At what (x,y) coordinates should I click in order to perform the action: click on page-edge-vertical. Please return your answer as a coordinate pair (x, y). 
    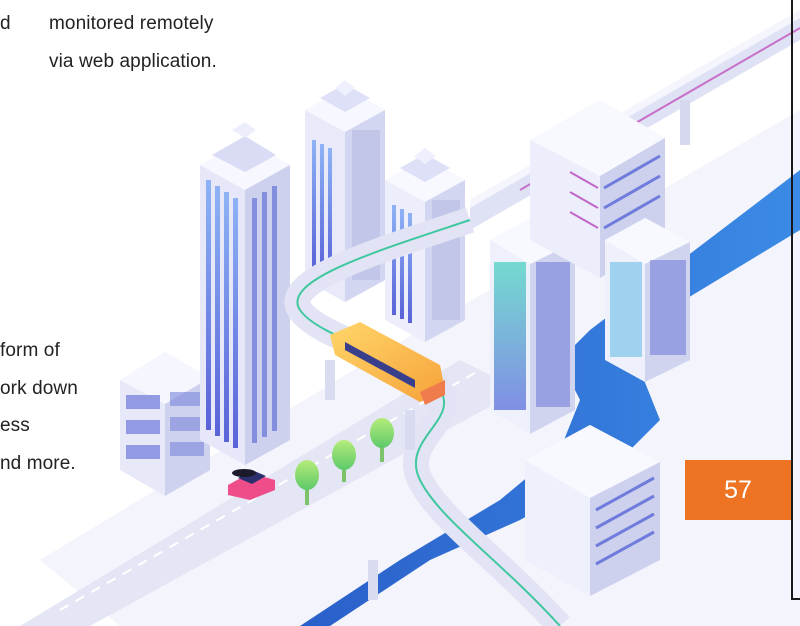
    Looking at the image, I should click on (792, 300).